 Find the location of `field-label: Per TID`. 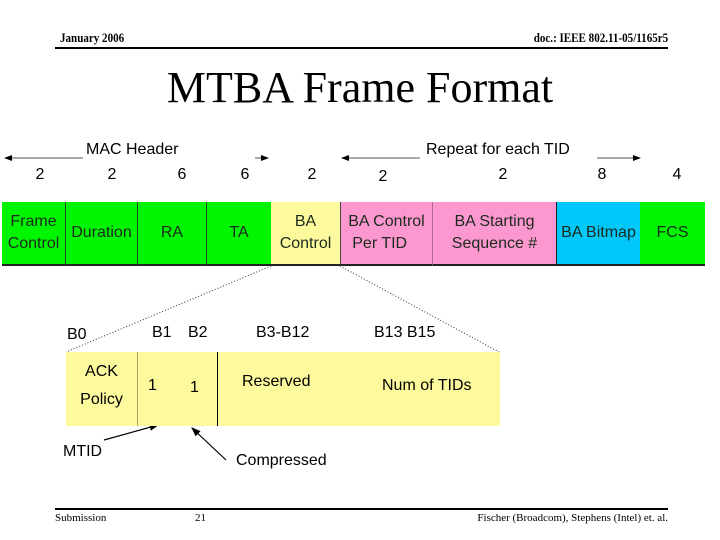

field-label: Per TID is located at coordinates (380, 243).